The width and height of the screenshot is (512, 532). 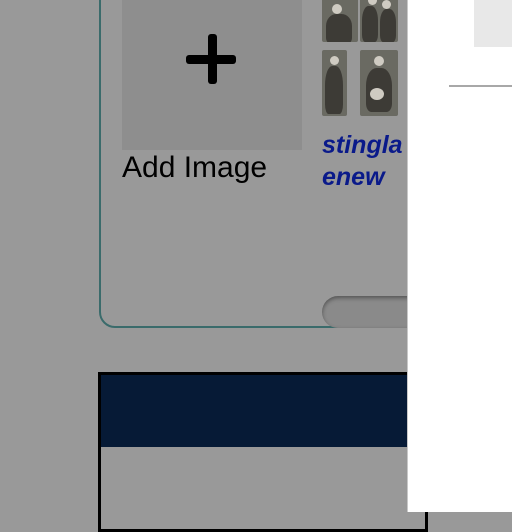 I want to click on drawer-divider, so click(x=480, y=86).